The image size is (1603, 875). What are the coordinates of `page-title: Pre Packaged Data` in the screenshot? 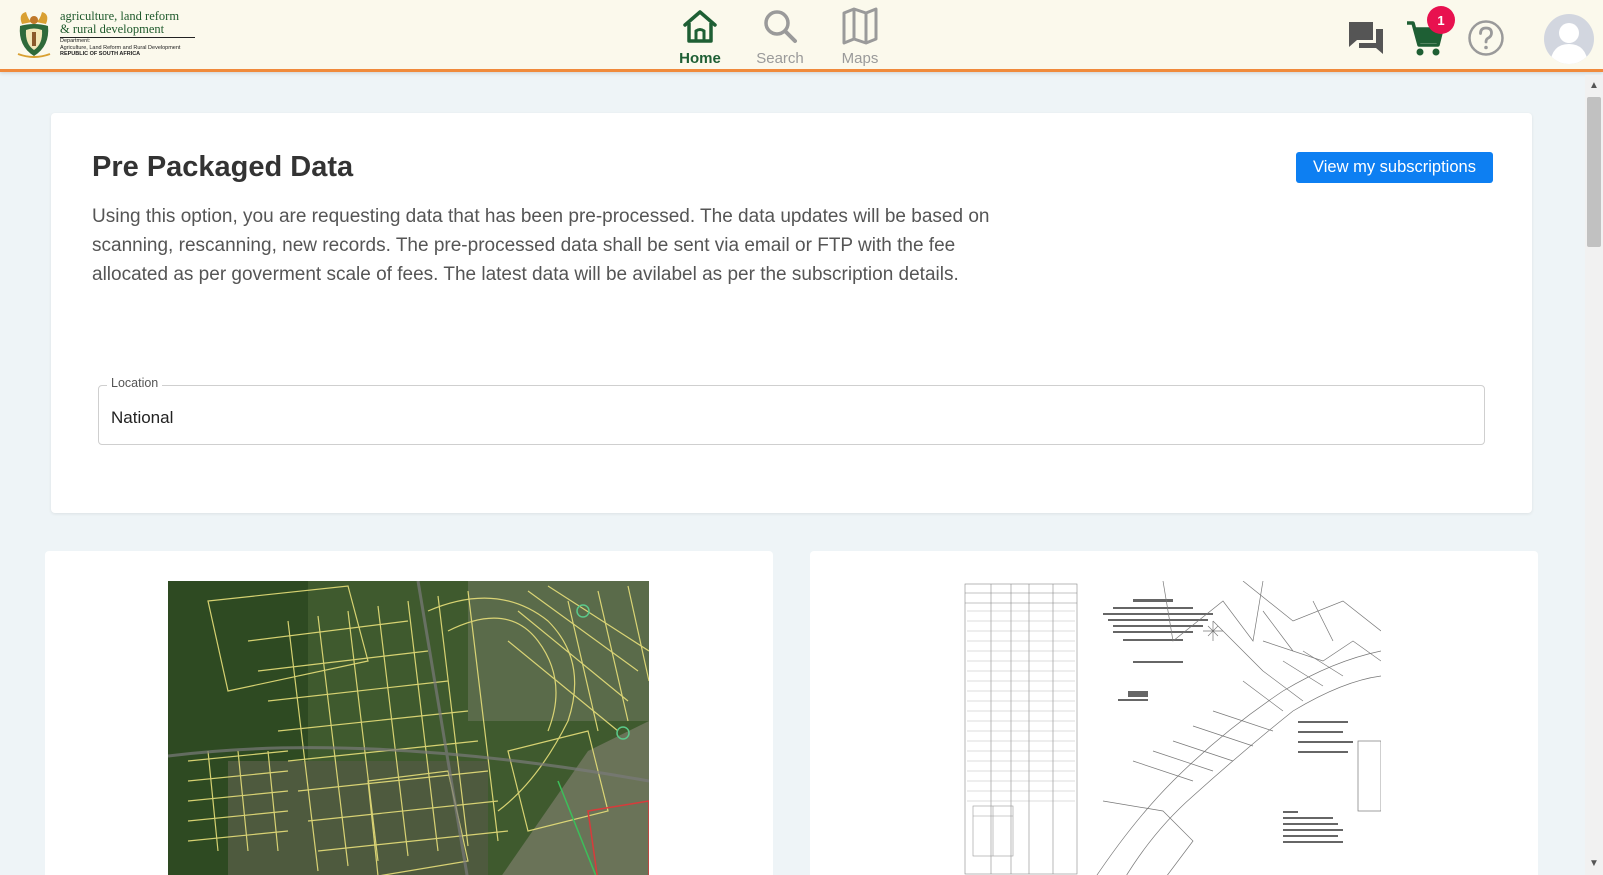 It's located at (223, 167).